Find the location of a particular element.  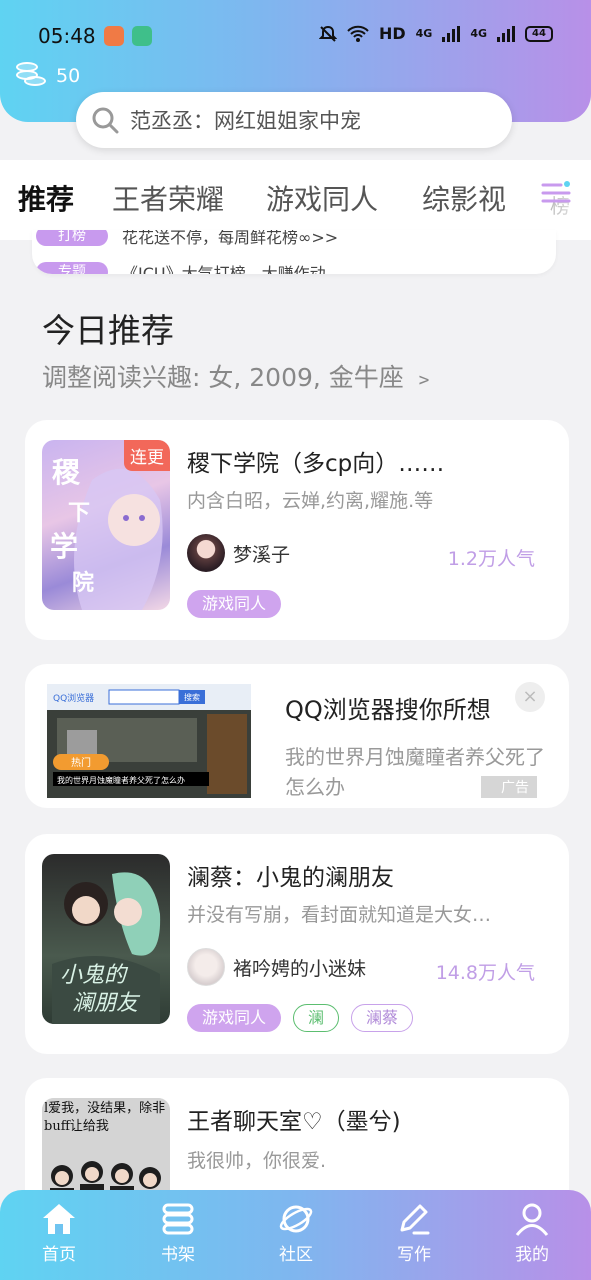

ad-image-hot-label: 热门 is located at coordinates (81, 762).